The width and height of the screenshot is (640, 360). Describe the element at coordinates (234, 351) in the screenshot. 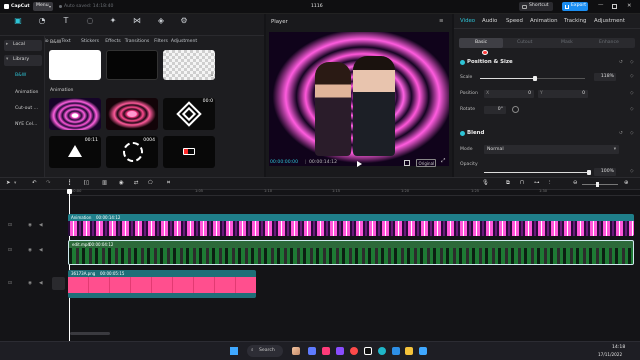

I see `windows-start-icon` at that location.